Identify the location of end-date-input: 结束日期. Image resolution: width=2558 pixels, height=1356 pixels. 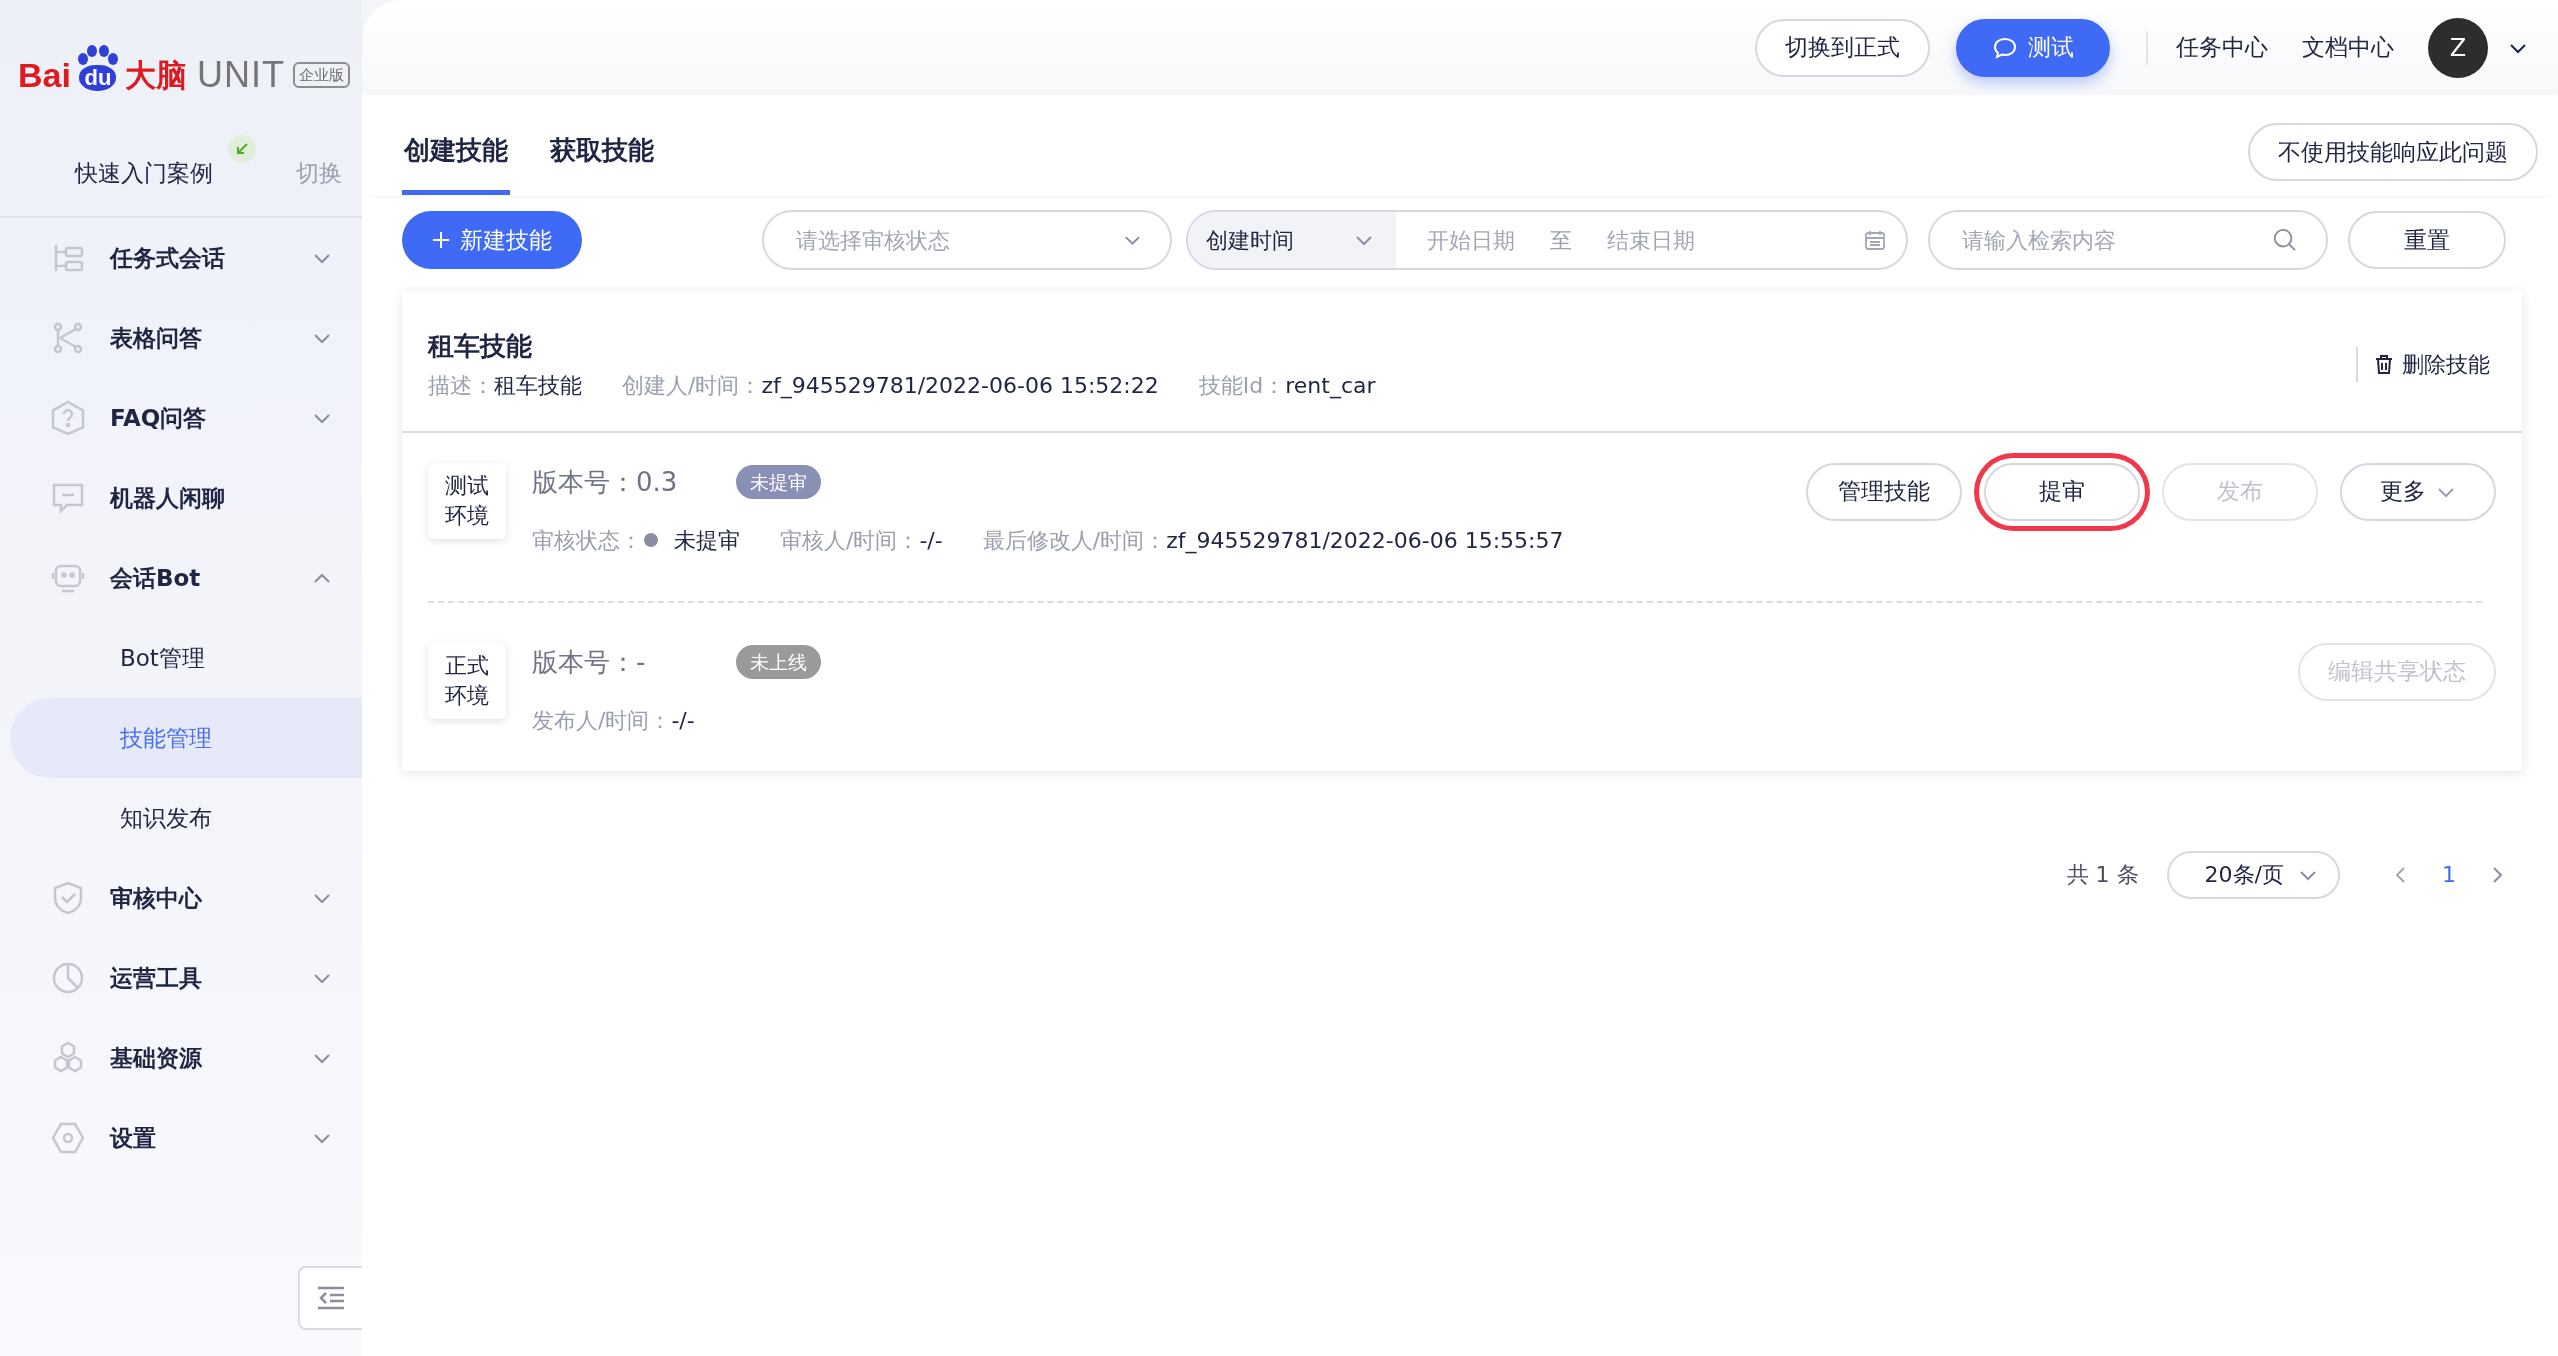
(1651, 240).